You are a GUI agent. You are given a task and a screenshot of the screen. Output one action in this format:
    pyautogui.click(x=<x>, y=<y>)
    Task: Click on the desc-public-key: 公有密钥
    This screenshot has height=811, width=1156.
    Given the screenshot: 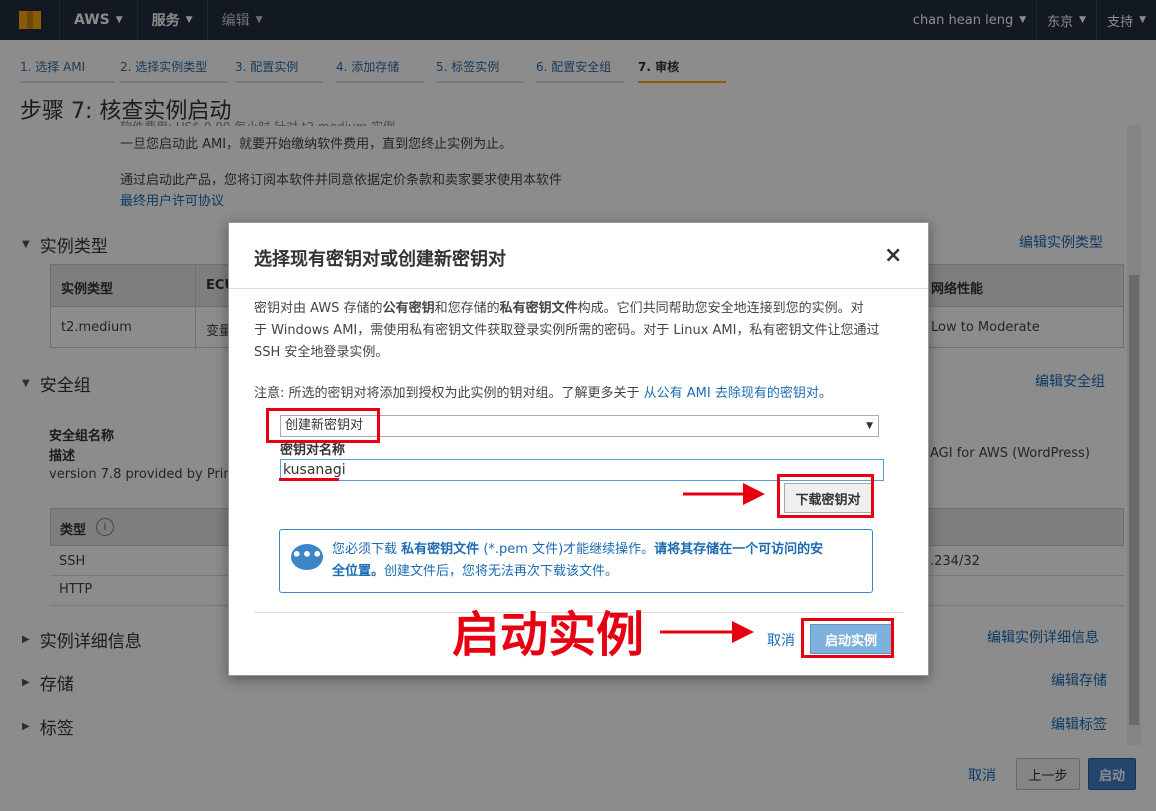 What is the action you would take?
    pyautogui.click(x=408, y=308)
    